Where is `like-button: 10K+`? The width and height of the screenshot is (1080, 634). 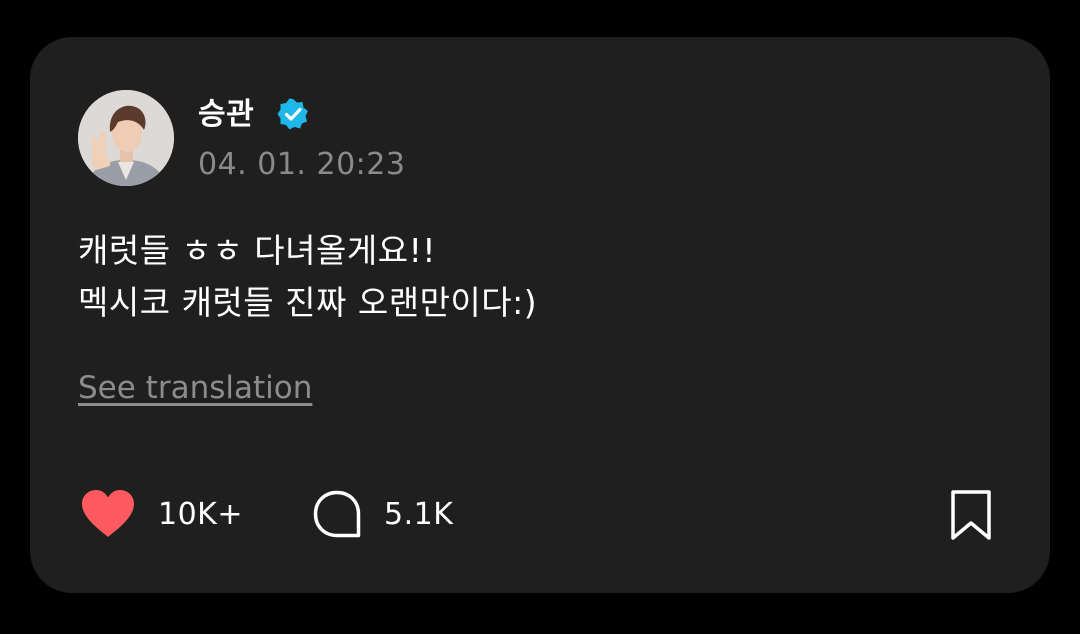 like-button: 10K+ is located at coordinates (161, 514).